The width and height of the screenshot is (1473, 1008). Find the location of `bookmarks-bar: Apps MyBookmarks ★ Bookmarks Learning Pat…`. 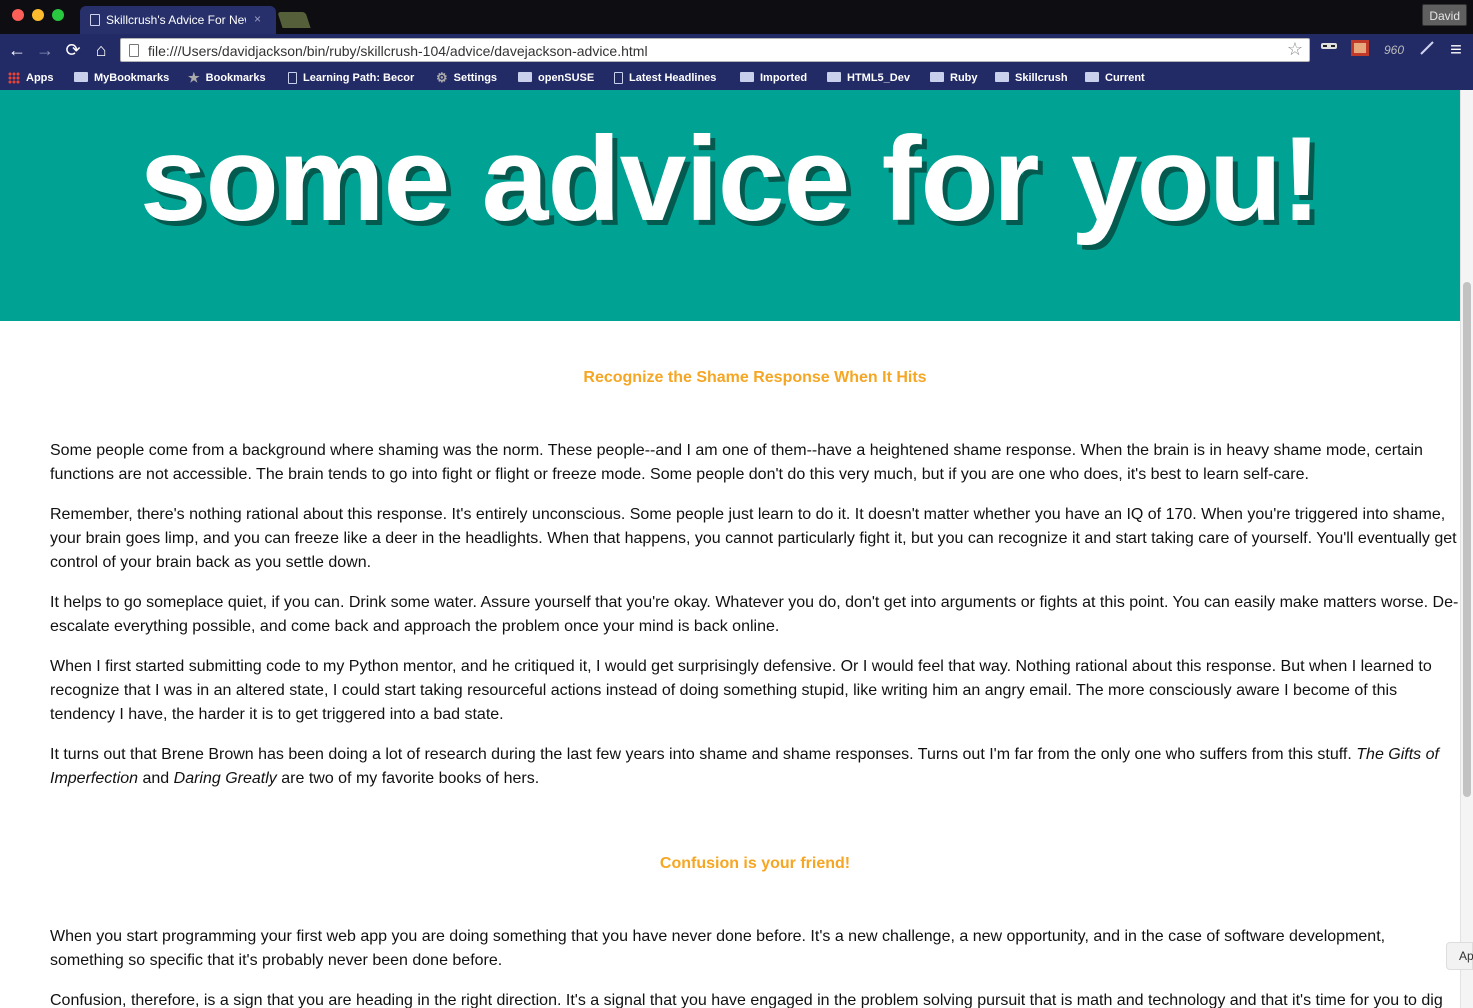

bookmarks-bar: Apps MyBookmarks ★ Bookmarks Learning Pat… is located at coordinates (736, 78).